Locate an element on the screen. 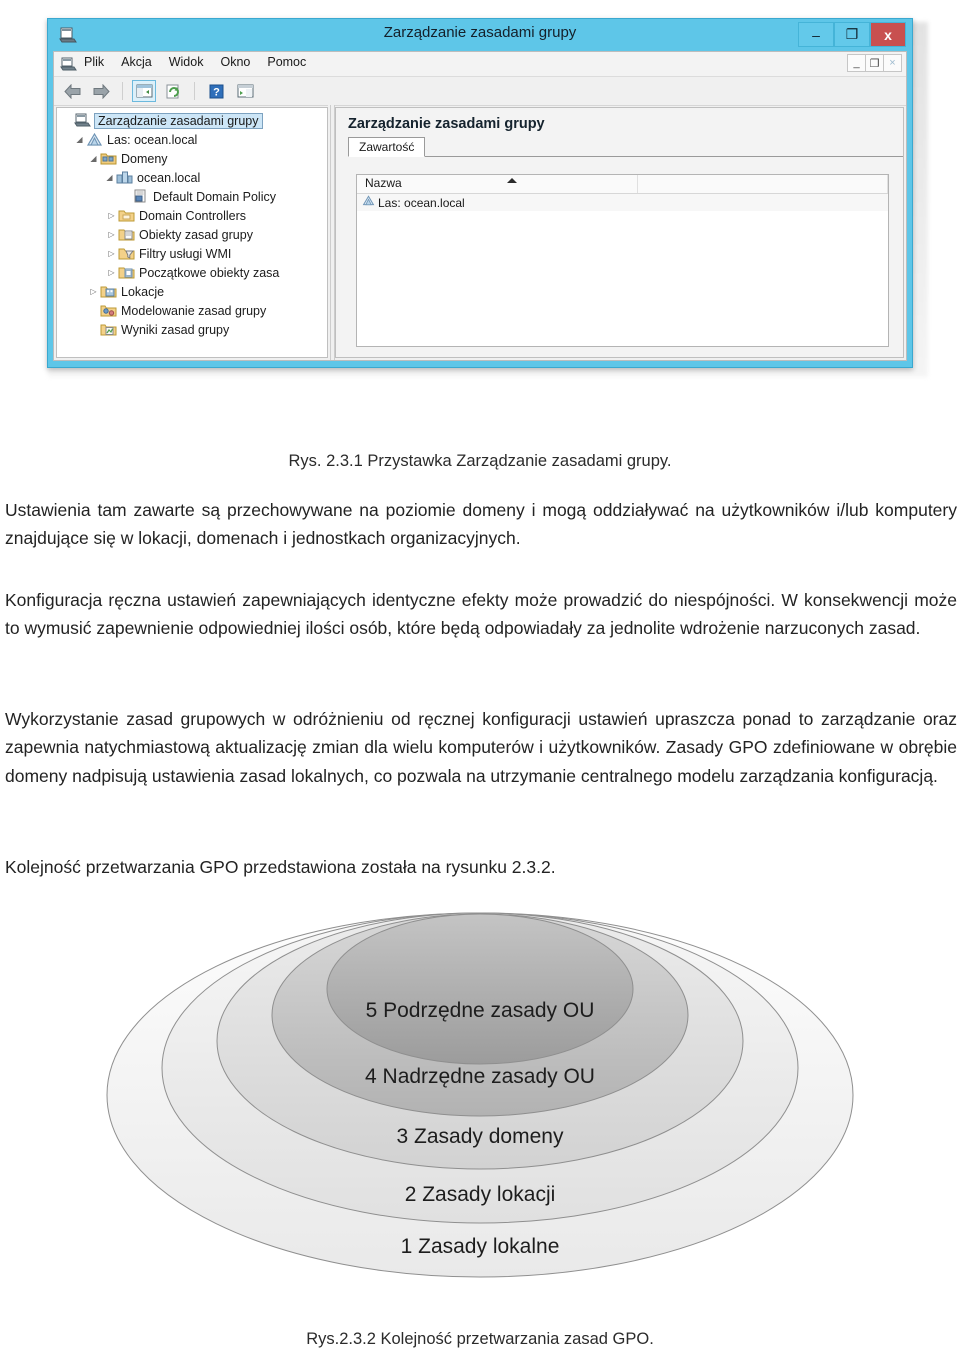 The width and height of the screenshot is (960, 1365). tree-item-label: Modelowanie zasad grupy is located at coordinates (194, 310).